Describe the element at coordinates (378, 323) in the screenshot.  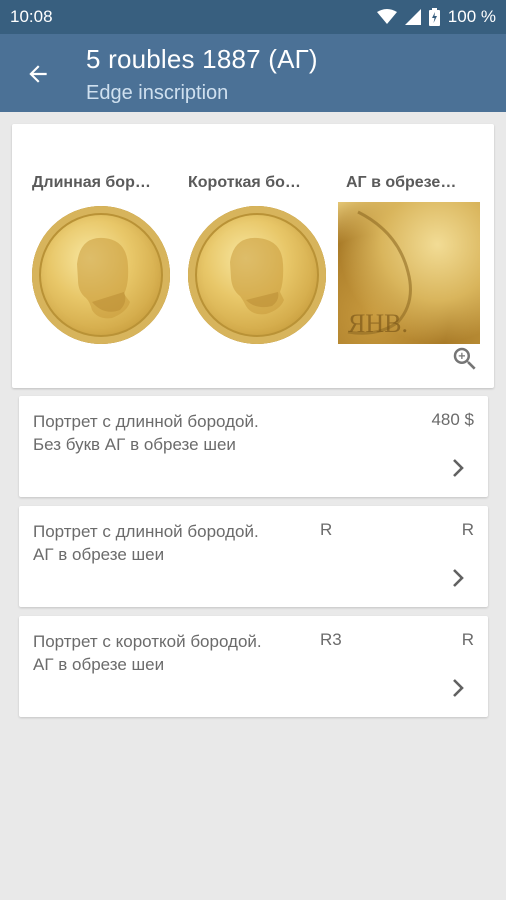
I see `svg-text: ЯНВ.` at that location.